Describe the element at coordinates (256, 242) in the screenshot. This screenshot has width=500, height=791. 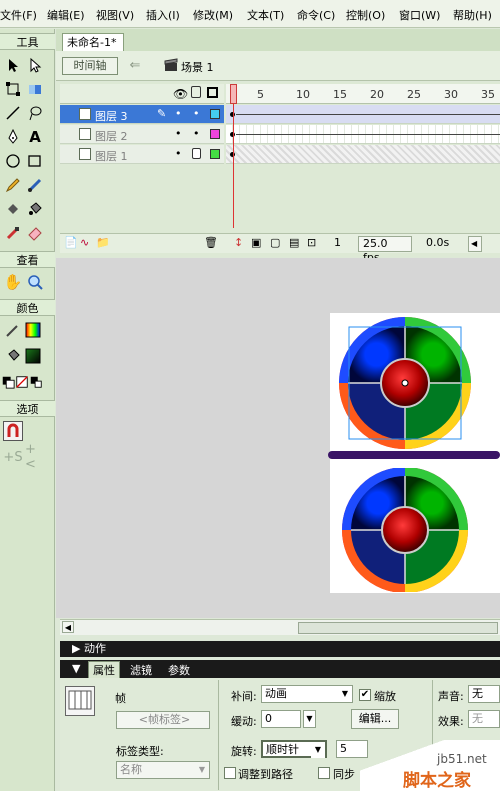
I see `onion-skin-icon: ▣` at that location.